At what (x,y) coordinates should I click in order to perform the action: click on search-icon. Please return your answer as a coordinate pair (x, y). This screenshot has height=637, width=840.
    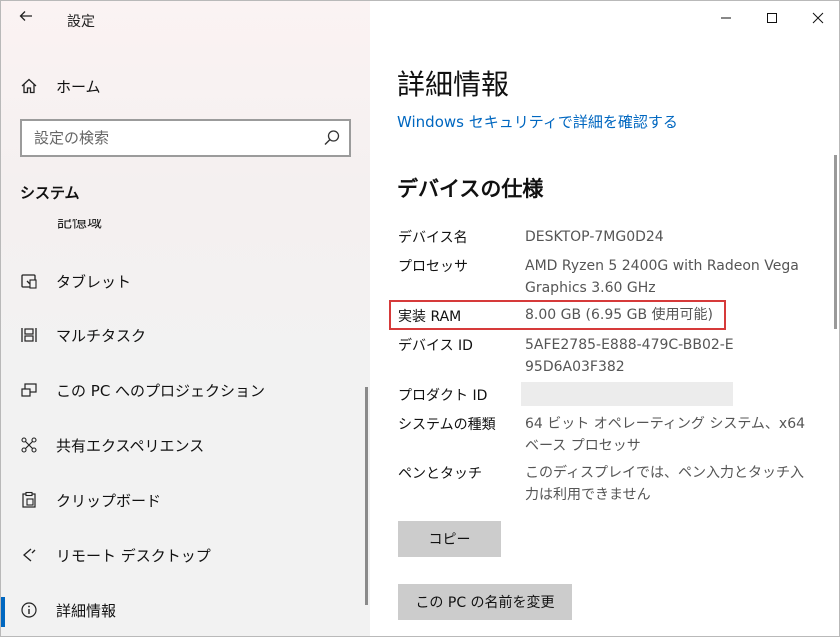
    Looking at the image, I should click on (332, 138).